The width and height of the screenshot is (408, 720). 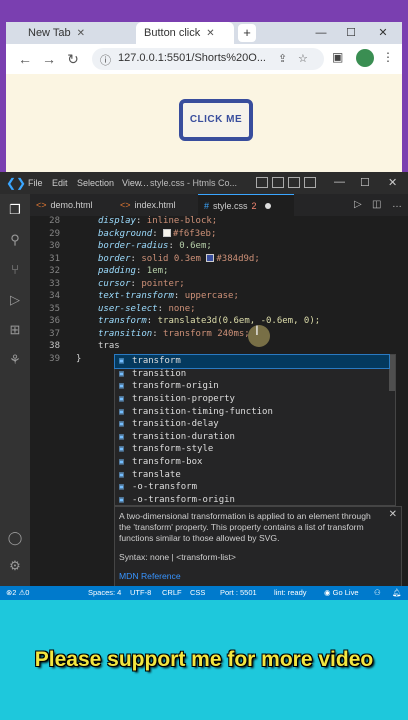 What do you see at coordinates (294, 182) in the screenshot?
I see `layout-secondary-icon` at bounding box center [294, 182].